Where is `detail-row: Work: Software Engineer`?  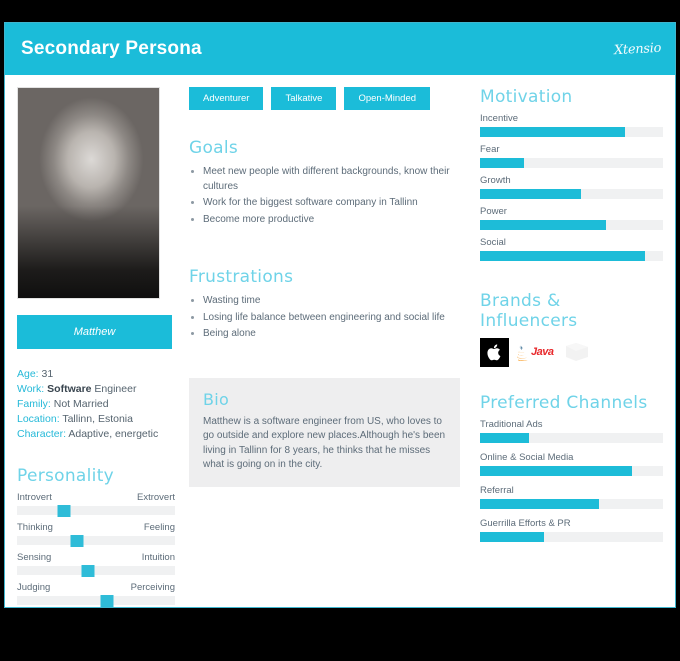
detail-row: Work: Software Engineer is located at coordinates (96, 389).